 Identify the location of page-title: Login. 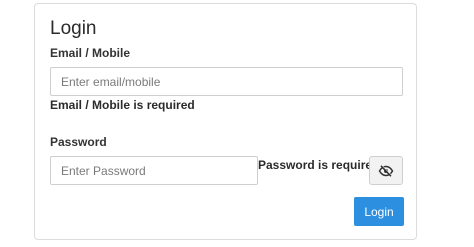
(73, 28).